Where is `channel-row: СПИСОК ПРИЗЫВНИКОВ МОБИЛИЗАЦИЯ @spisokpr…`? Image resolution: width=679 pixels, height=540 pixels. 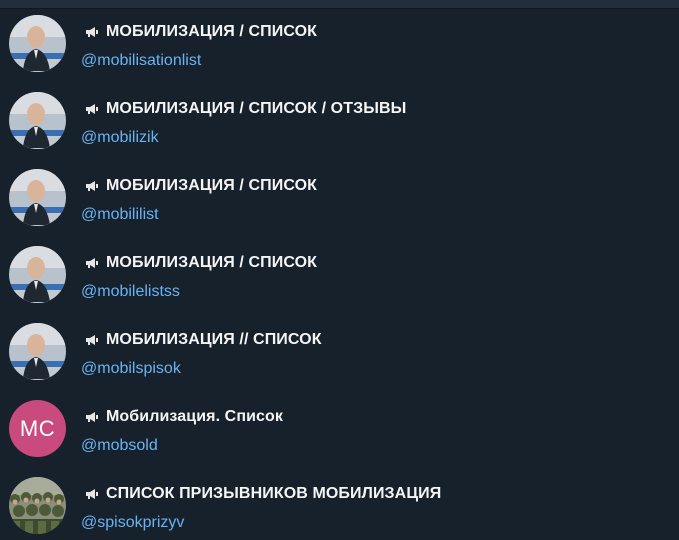 channel-row: СПИСОК ПРИЗЫВНИКОВ МОБИЛИЗАЦИЯ @spisokpr… is located at coordinates (339, 500).